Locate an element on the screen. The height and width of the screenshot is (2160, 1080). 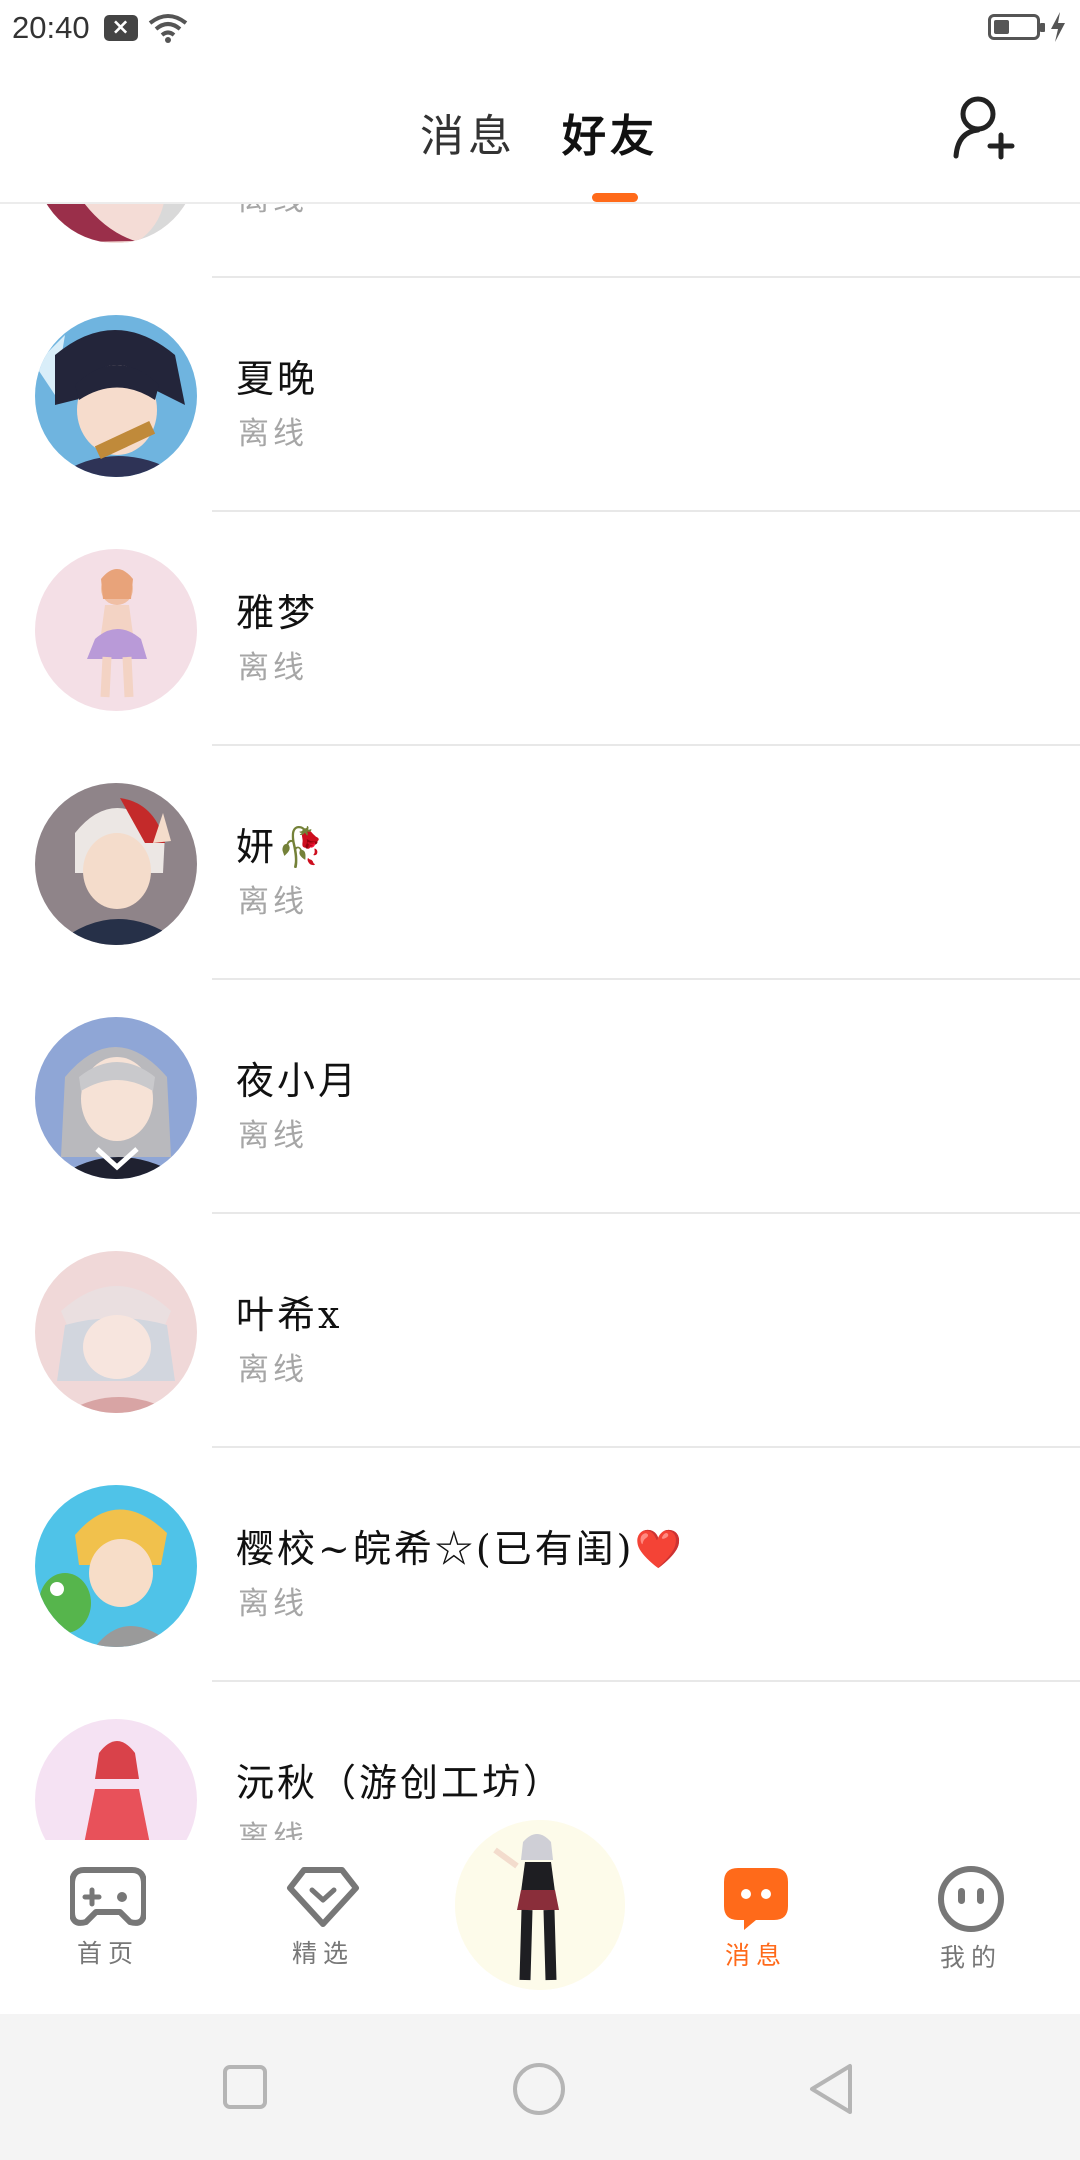
friend-name: 樱校~皖希☆(已有闺)❤️ is located at coordinates (460, 1549).